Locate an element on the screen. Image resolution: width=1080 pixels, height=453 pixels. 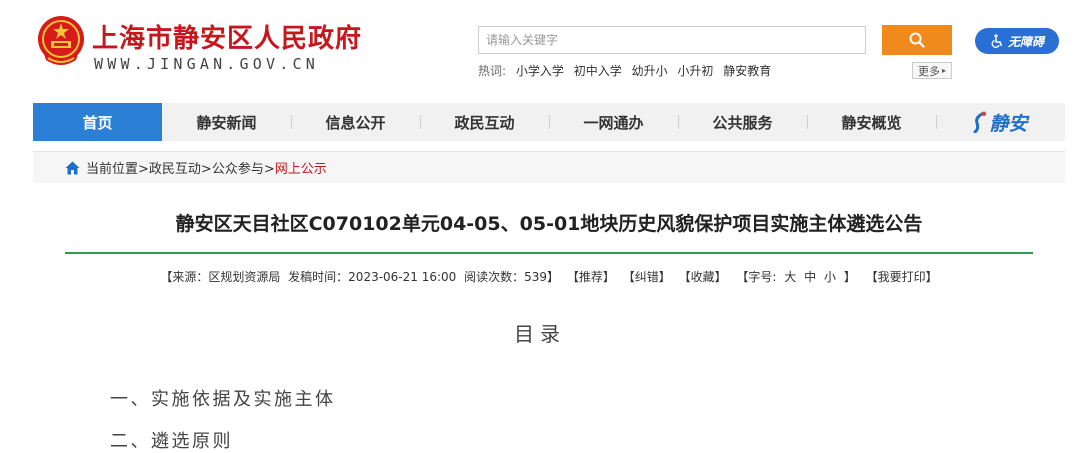
nav-item-info-disclosure: 信息公开 is located at coordinates (355, 122).